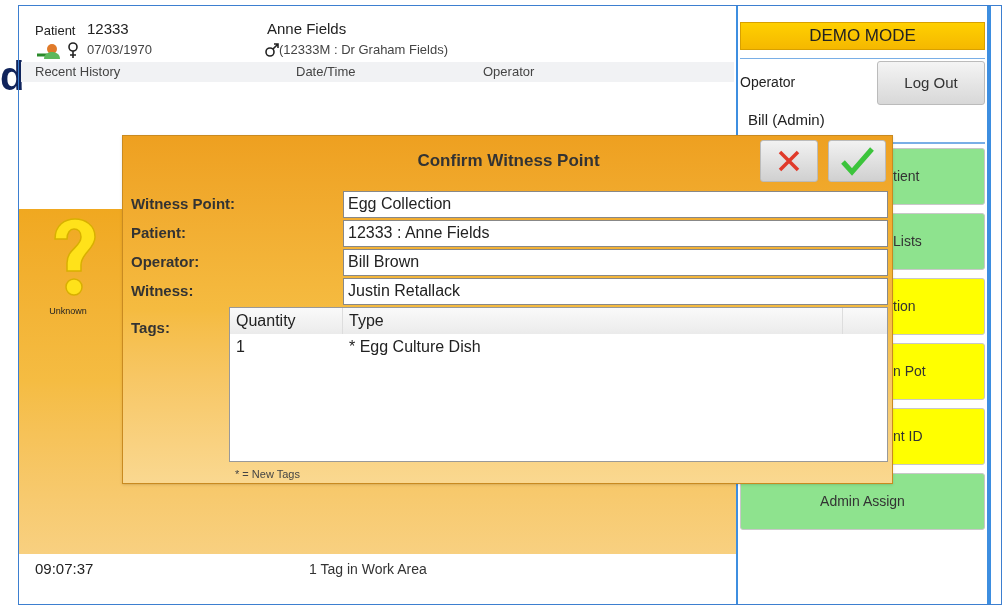 This screenshot has width=1004, height=607. I want to click on patient-id: 12333, so click(108, 28).